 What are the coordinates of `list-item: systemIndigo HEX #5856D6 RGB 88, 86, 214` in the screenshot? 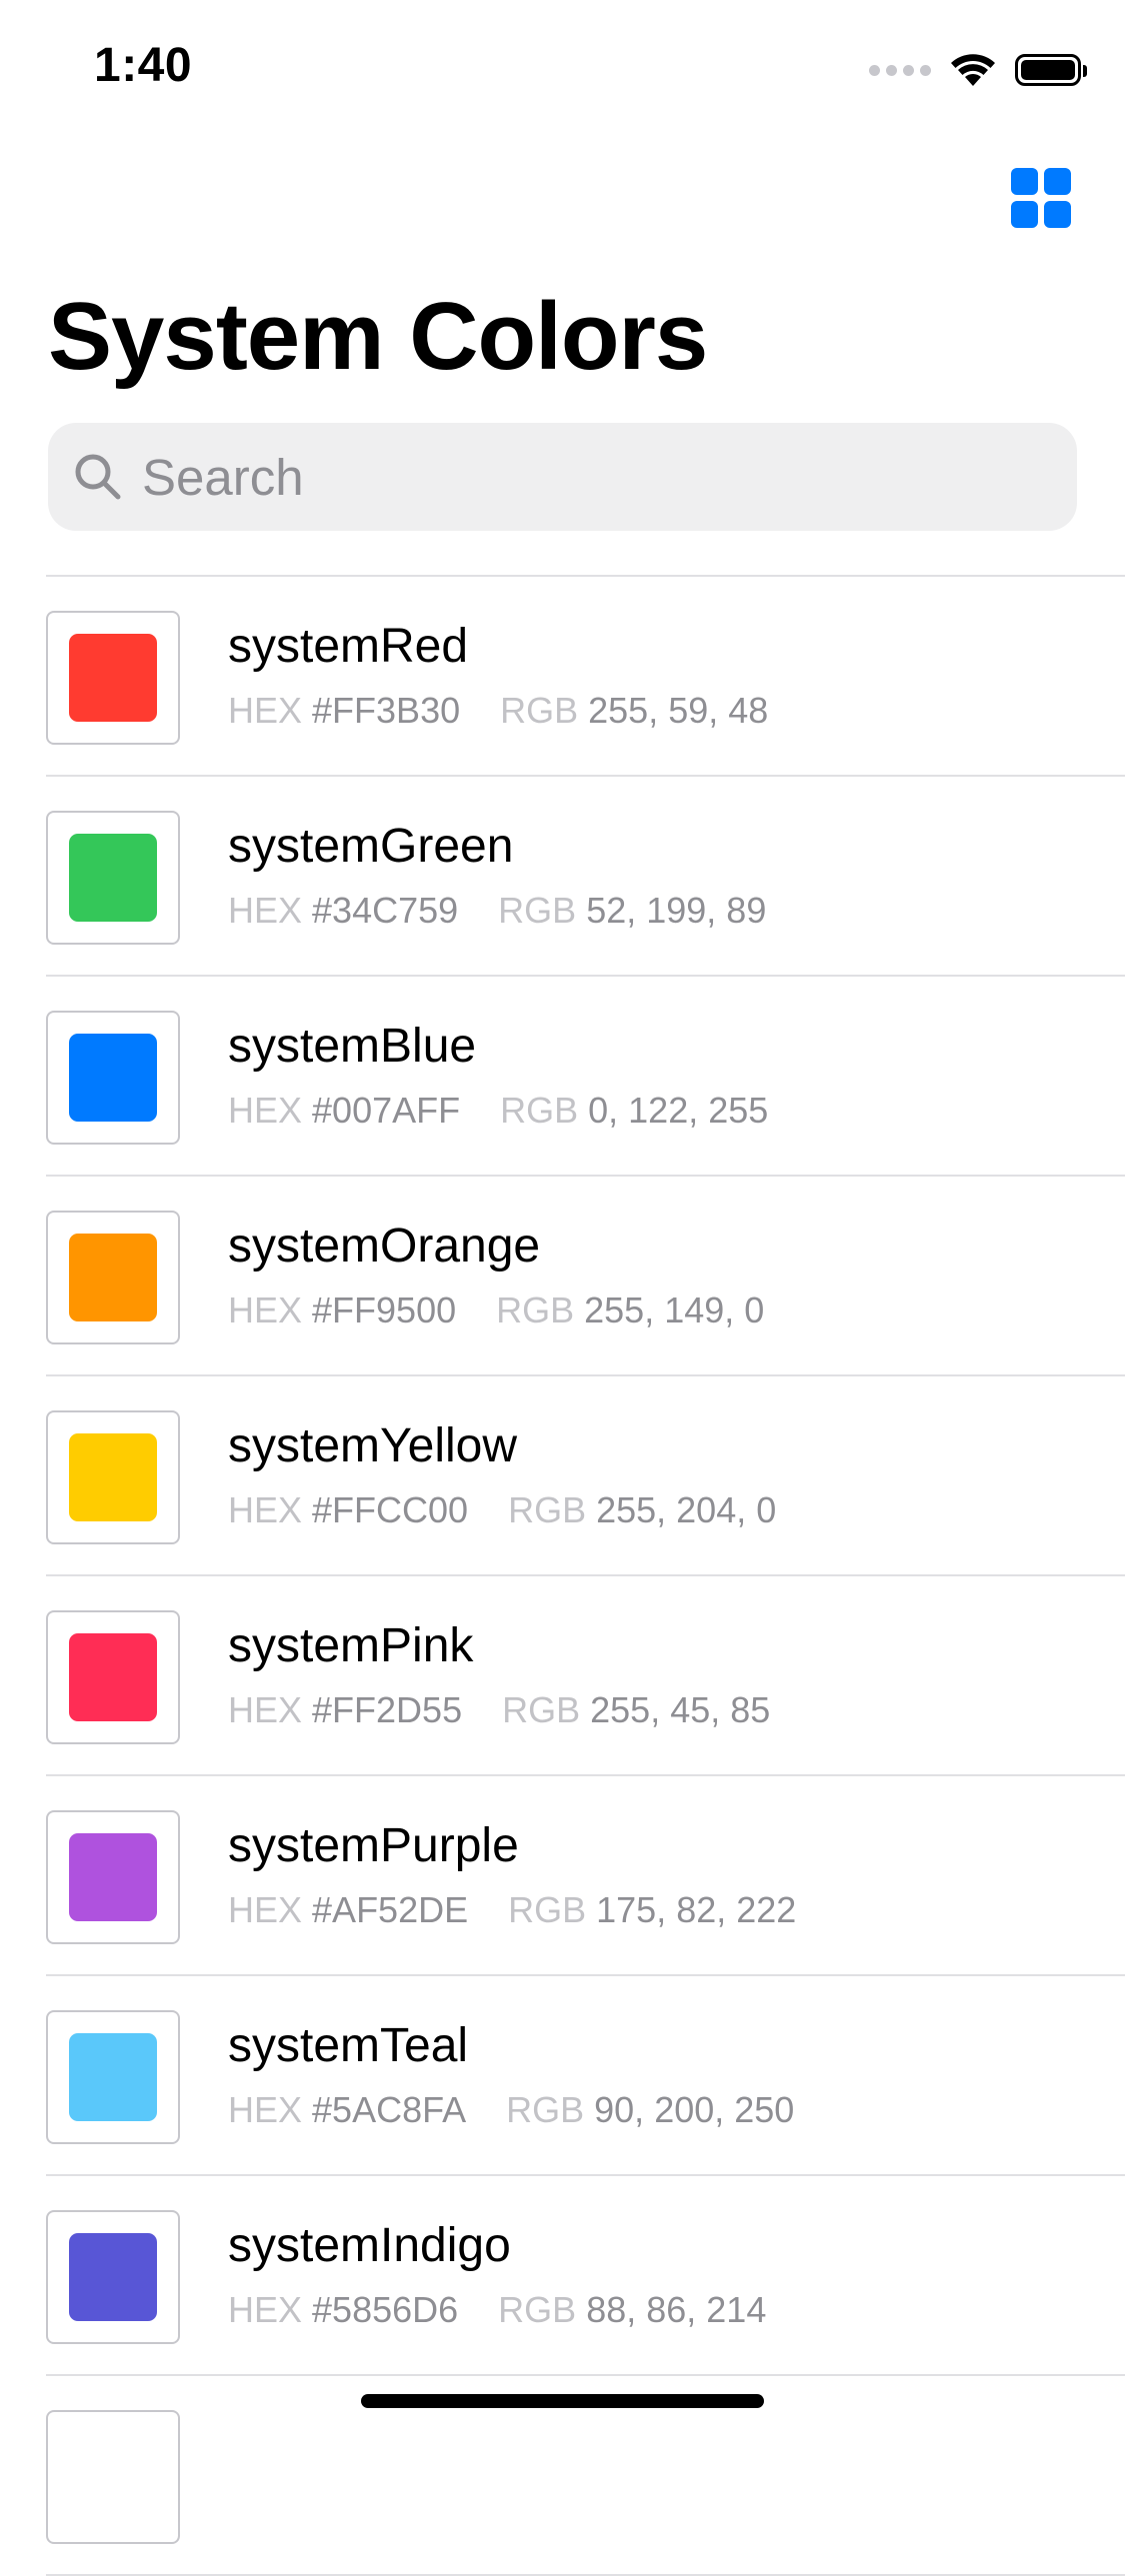 It's located at (585, 2276).